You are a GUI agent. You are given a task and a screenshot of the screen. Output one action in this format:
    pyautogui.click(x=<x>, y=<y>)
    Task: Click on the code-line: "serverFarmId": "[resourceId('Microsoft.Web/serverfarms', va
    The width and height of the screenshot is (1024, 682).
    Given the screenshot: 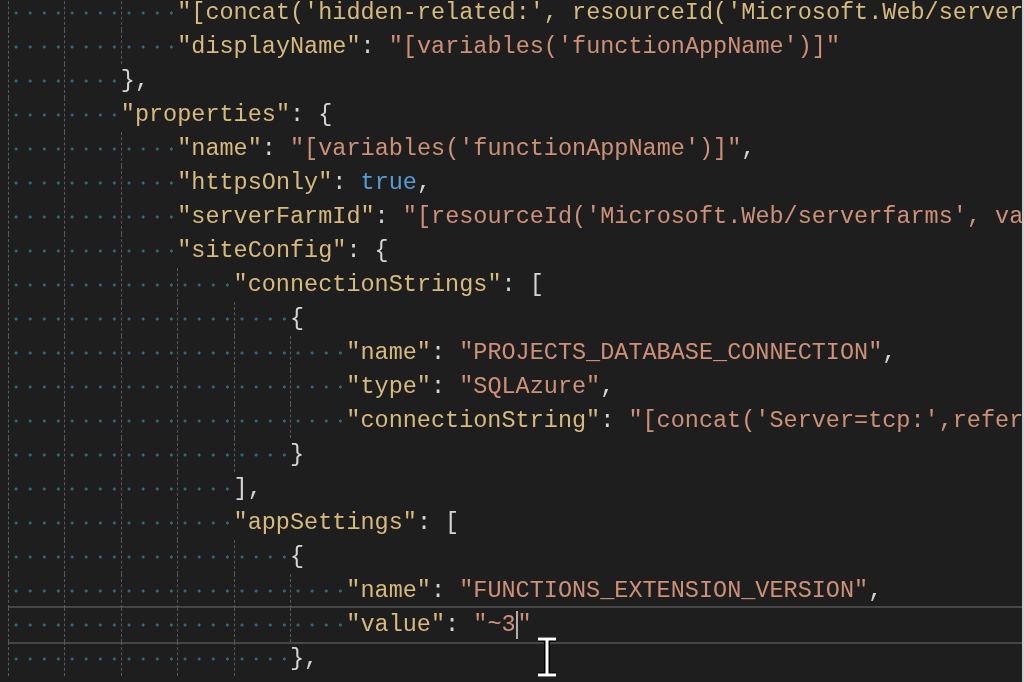 What is the action you would take?
    pyautogui.click(x=599, y=217)
    